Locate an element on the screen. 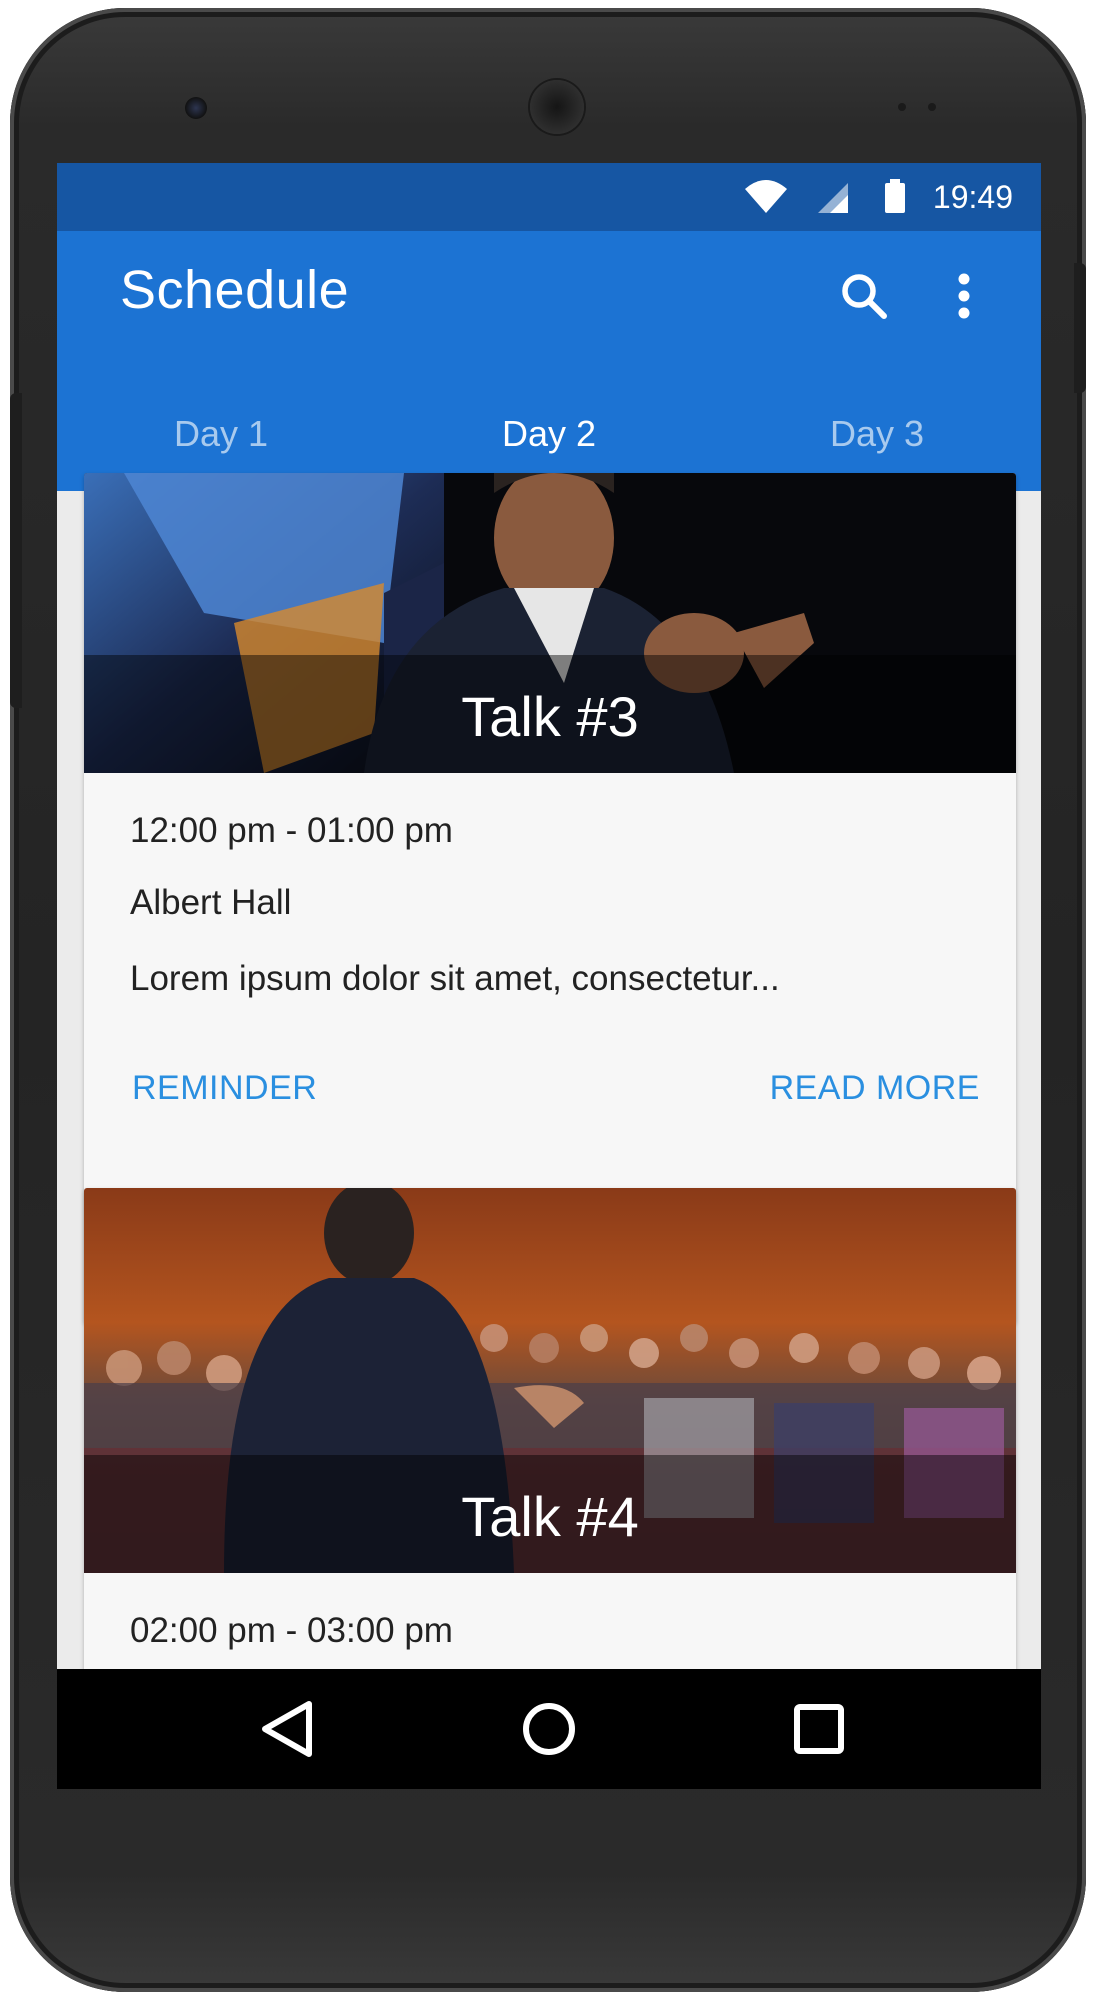 Image resolution: width=1097 pixels, height=1999 pixels. more-vert-icon is located at coordinates (964, 296).